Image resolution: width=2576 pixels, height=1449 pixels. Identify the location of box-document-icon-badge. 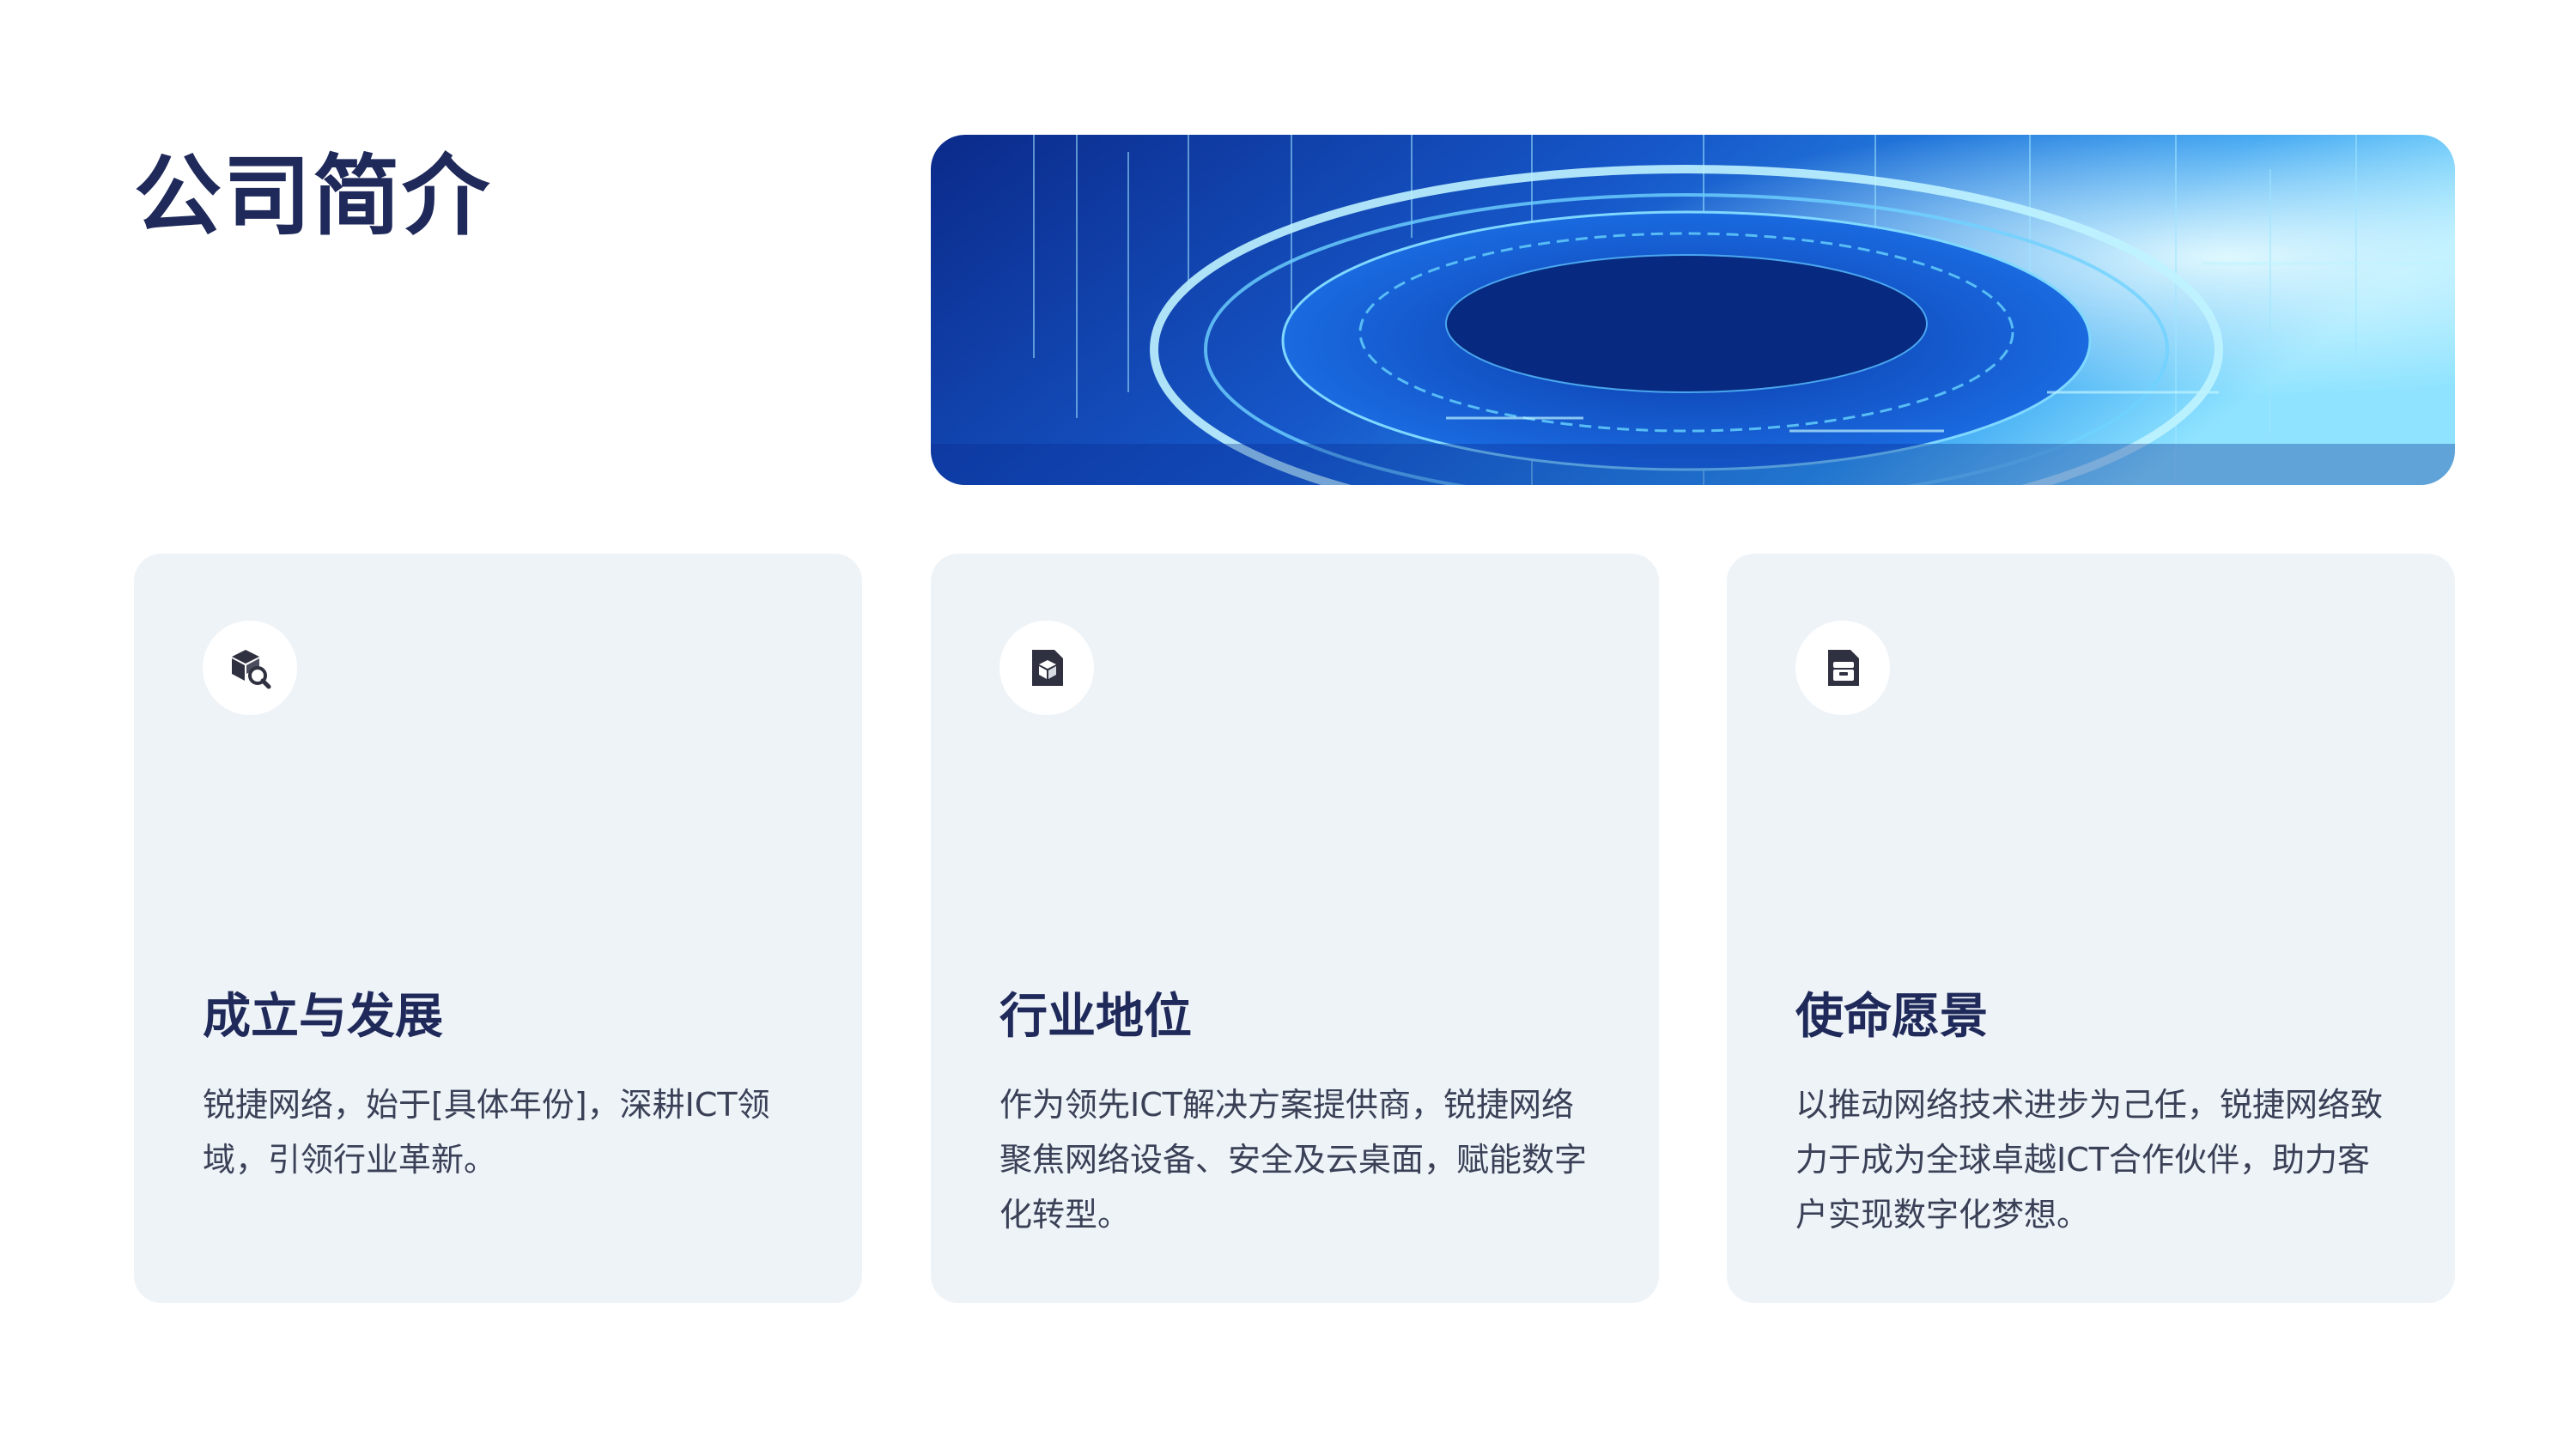
(1046, 668).